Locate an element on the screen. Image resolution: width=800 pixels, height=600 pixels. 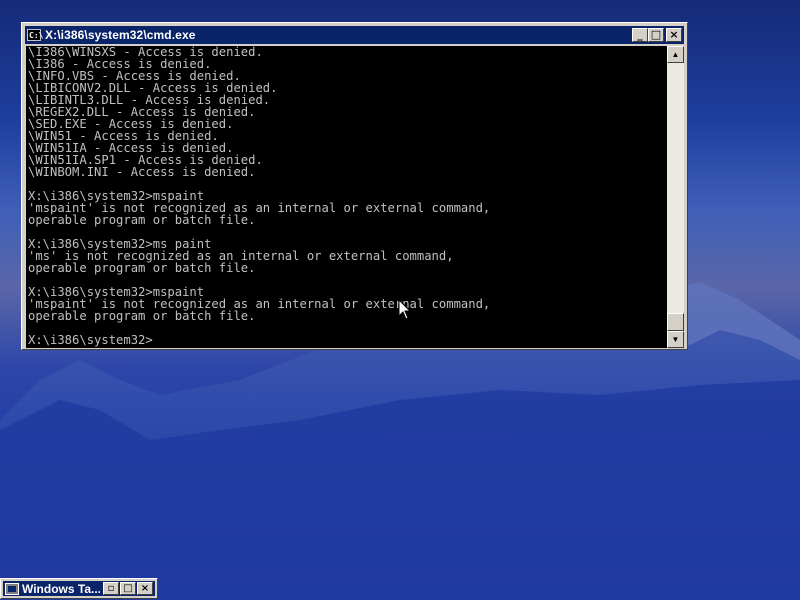
console-line: \WINBOM.INI - Access is denied. is located at coordinates (142, 172).